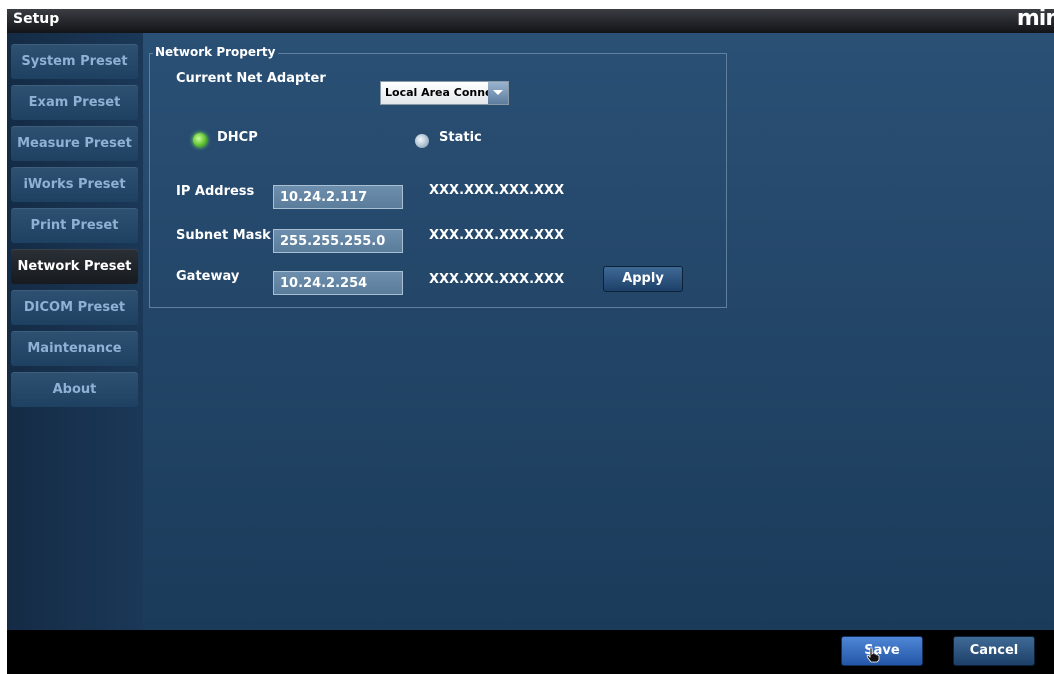  What do you see at coordinates (74, 348) in the screenshot?
I see `sidebar-item-maintenance: Maintenance` at bounding box center [74, 348].